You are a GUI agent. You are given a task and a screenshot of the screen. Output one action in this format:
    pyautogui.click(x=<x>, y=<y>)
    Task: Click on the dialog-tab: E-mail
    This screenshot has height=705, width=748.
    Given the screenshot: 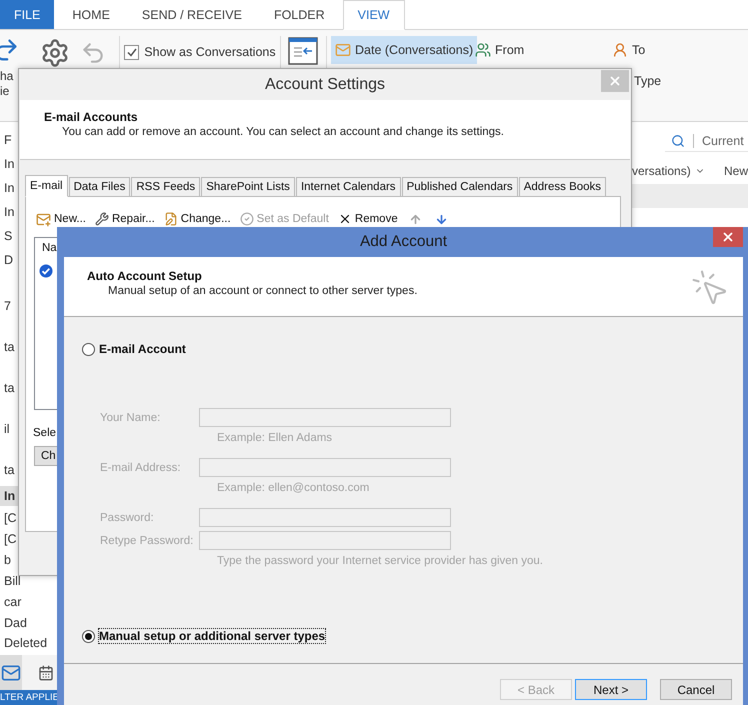 What is the action you would take?
    pyautogui.click(x=46, y=186)
    